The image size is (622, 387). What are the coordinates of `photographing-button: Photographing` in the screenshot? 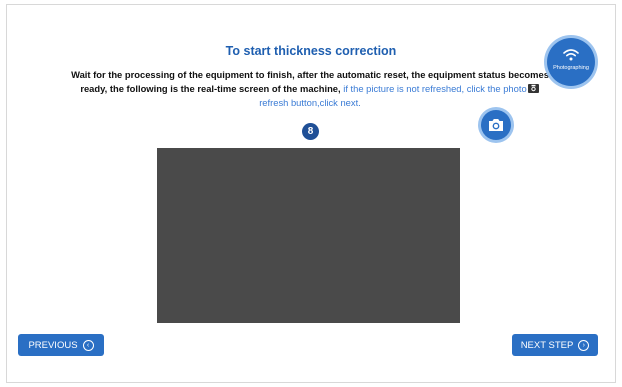 It's located at (571, 62).